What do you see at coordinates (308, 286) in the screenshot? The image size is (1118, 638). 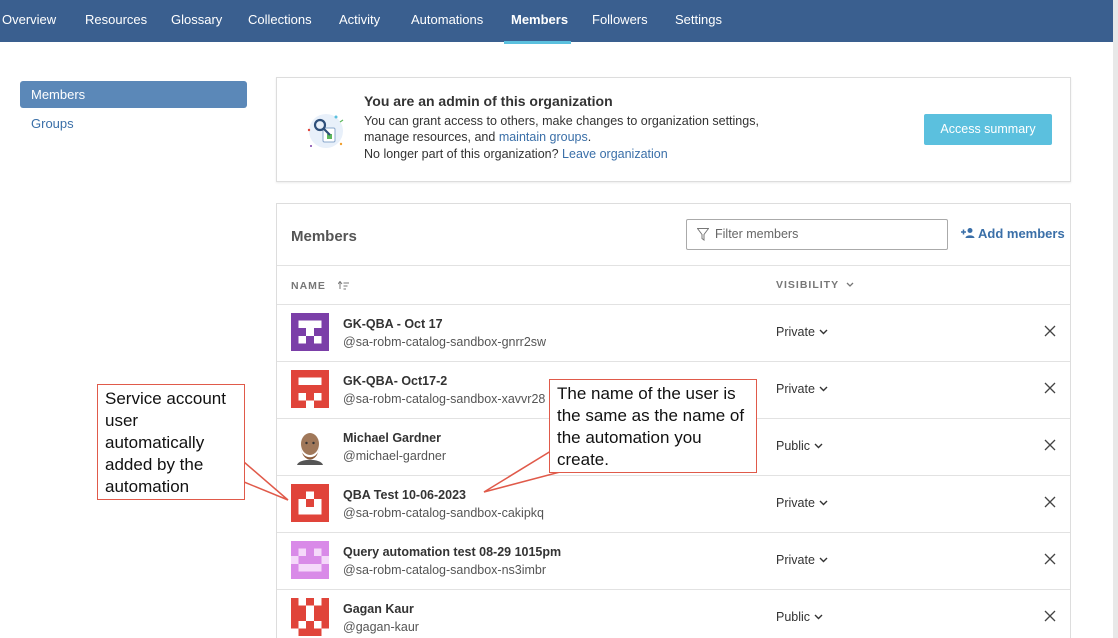 I see `name-column-label: NAME` at bounding box center [308, 286].